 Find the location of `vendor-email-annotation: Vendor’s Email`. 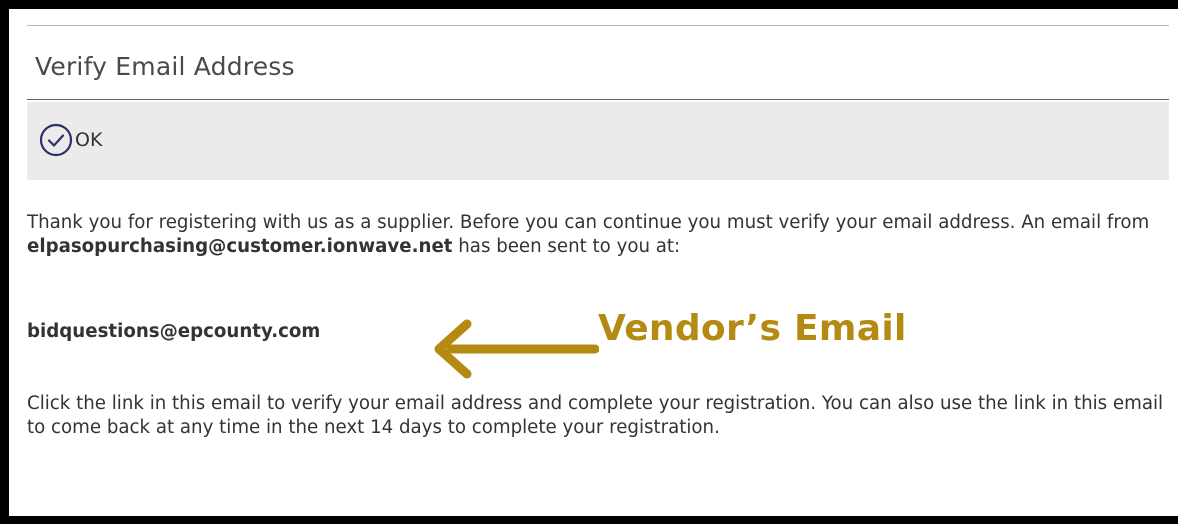

vendor-email-annotation: Vendor’s Email is located at coordinates (752, 328).